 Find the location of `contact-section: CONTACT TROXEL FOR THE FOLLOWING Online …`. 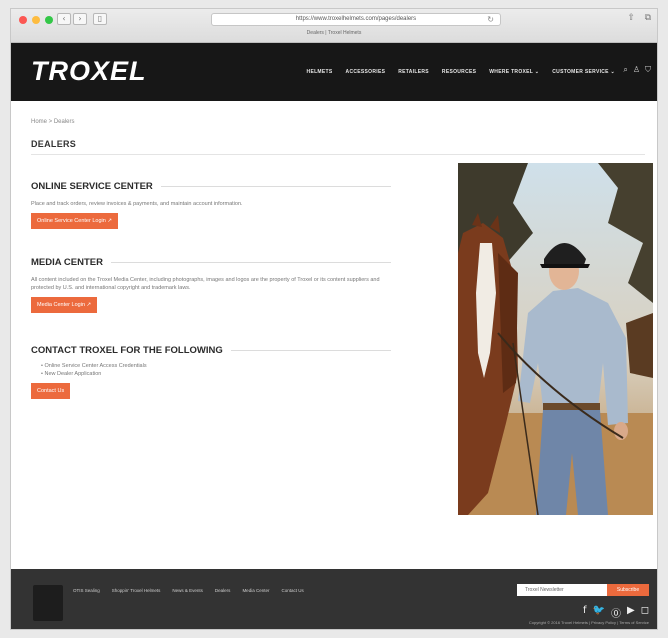

contact-section: CONTACT TROXEL FOR THE FOLLOWING Online … is located at coordinates (211, 372).